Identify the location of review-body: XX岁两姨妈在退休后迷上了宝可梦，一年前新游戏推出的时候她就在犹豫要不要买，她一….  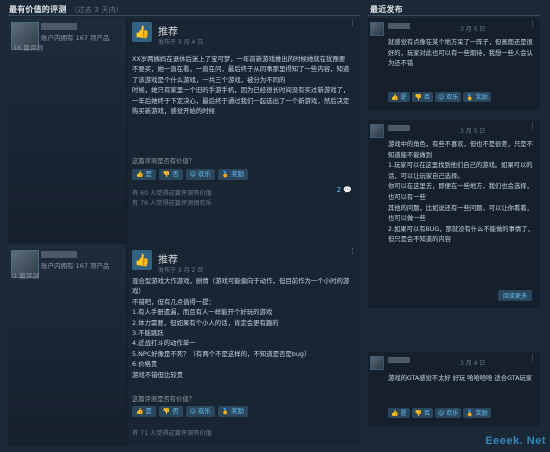
(241, 85).